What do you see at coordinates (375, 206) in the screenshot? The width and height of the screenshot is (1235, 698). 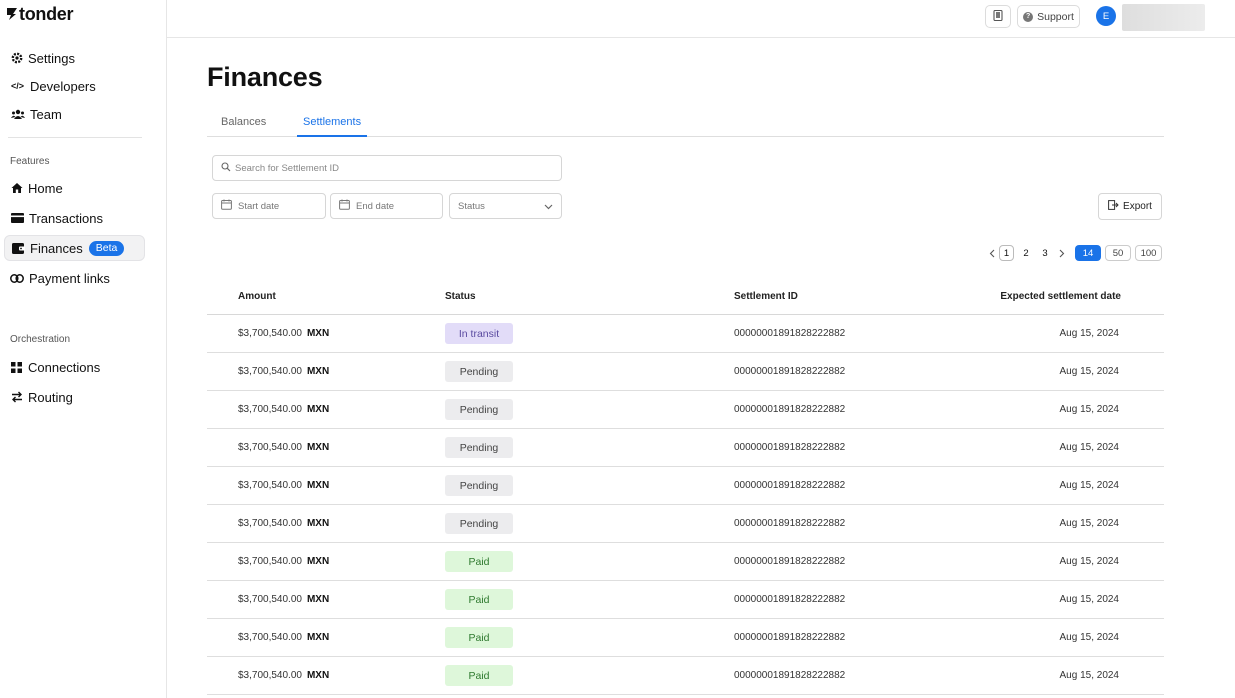 I see `end-date-placeholder: End date` at bounding box center [375, 206].